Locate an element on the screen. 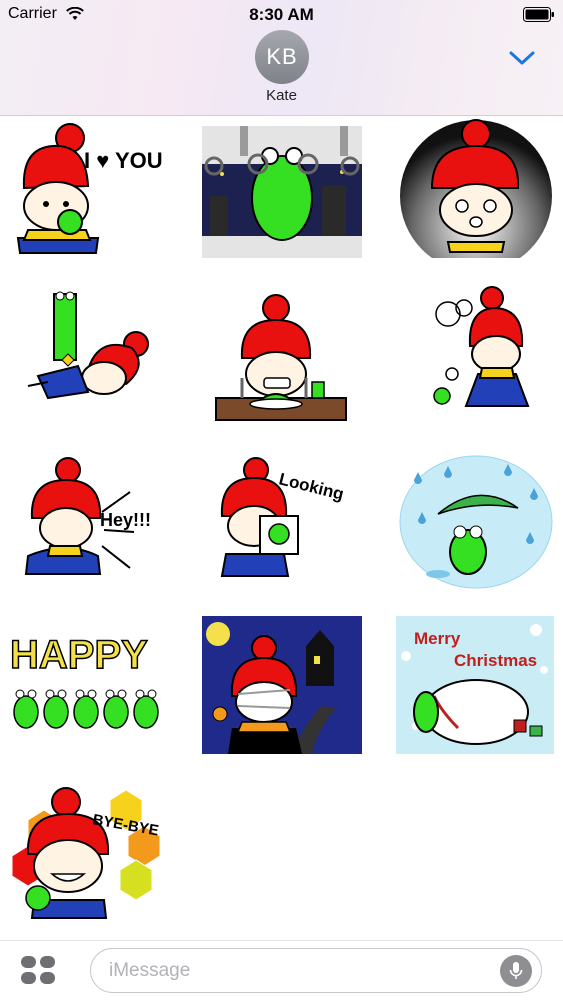 The image size is (563, 1000). sticker-bye-bye: BYE-BYE is located at coordinates (88, 850).